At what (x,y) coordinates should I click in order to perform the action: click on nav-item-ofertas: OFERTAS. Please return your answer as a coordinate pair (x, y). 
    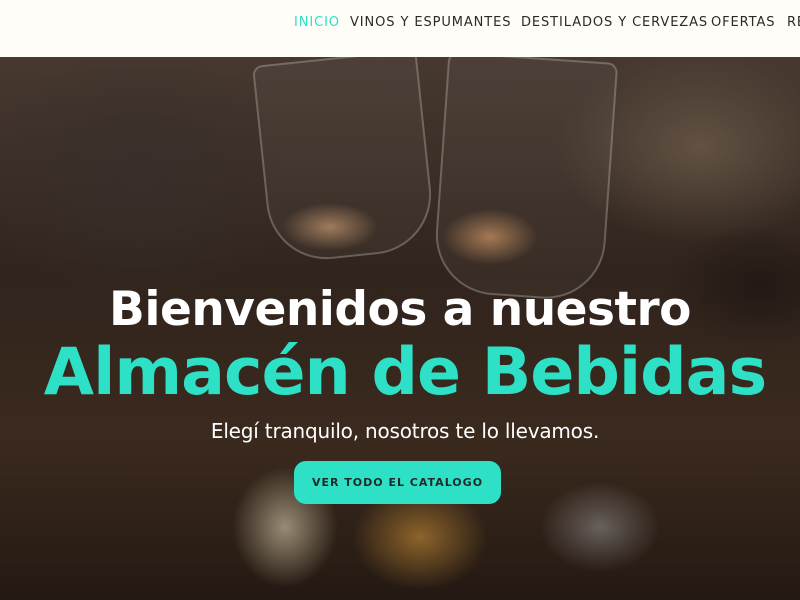
    Looking at the image, I should click on (743, 22).